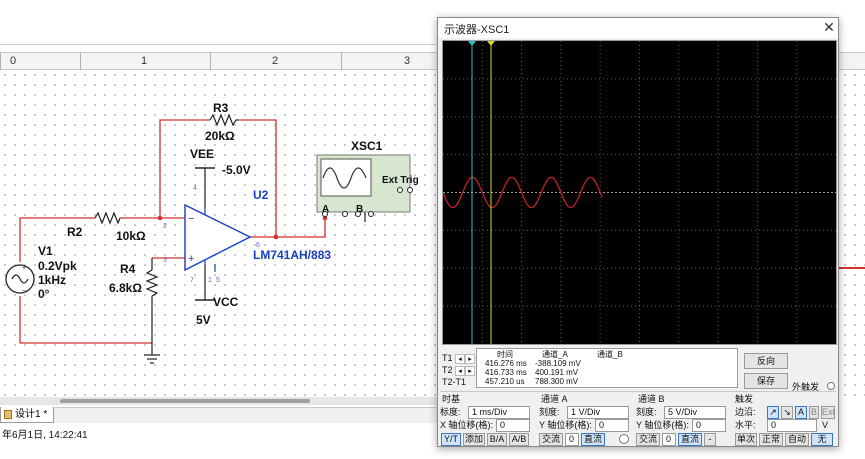 Image resolution: width=865 pixels, height=459 pixels. I want to click on trigger-auto-button: 自动, so click(797, 439).